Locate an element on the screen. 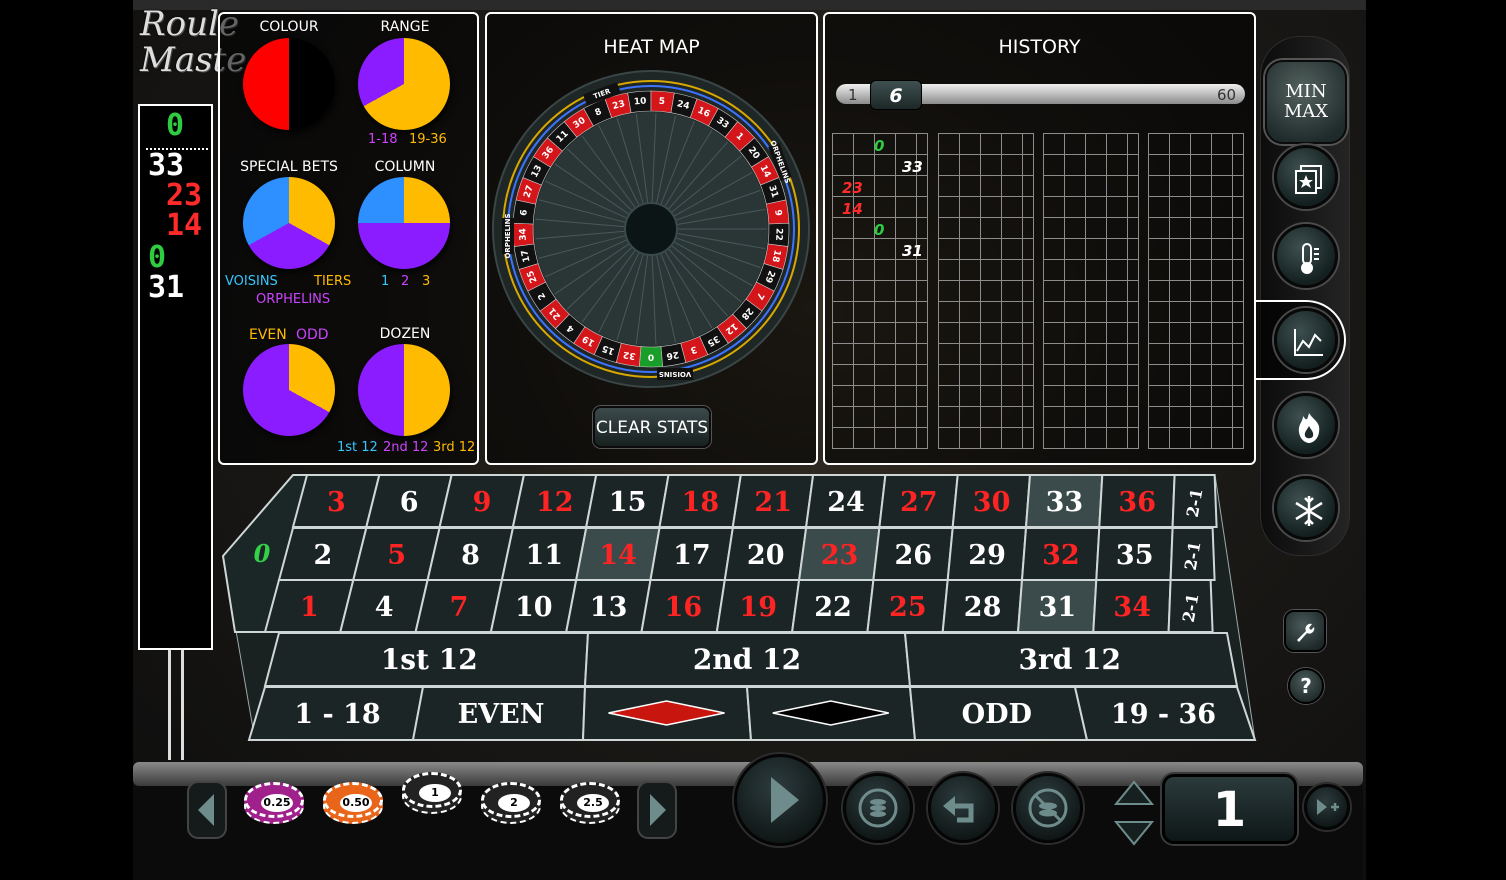 This screenshot has width=1506, height=880. dozen-pie-chart is located at coordinates (404, 390).